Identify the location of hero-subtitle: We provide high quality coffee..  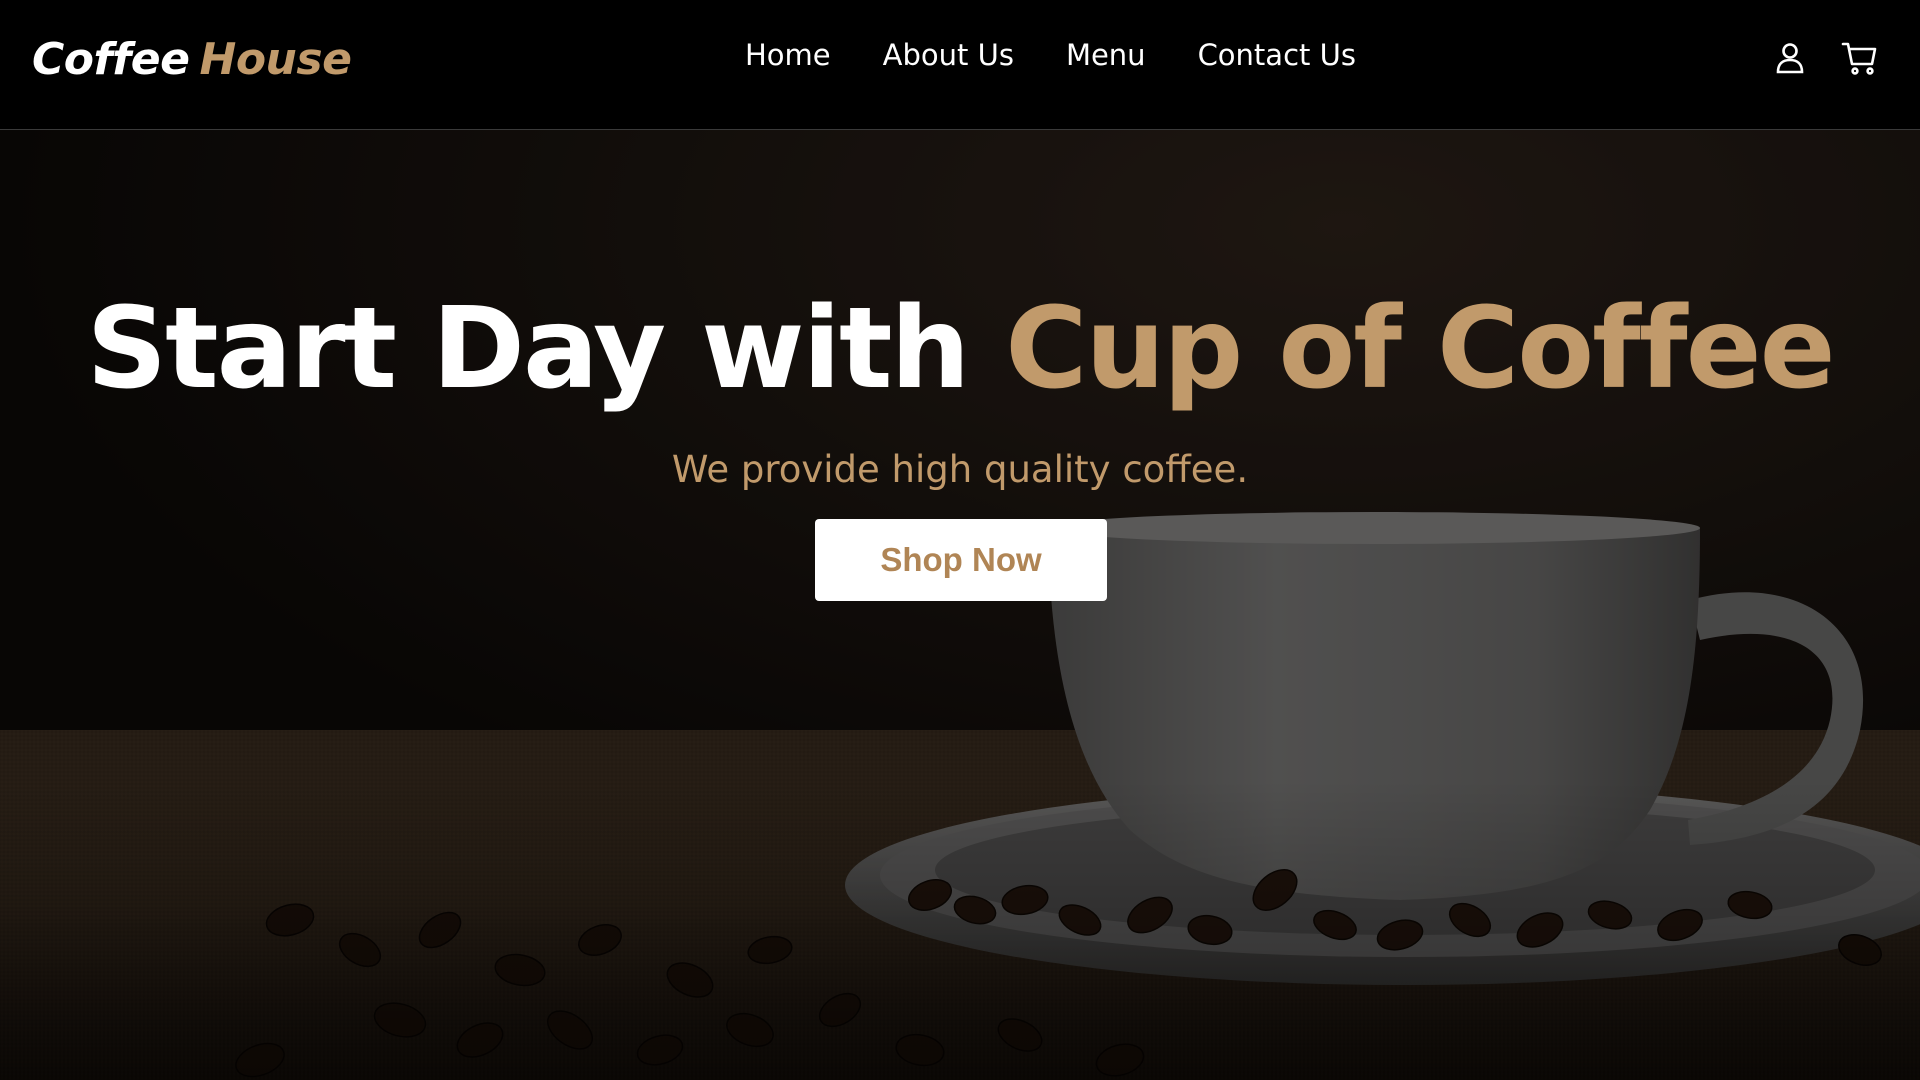
(960, 469).